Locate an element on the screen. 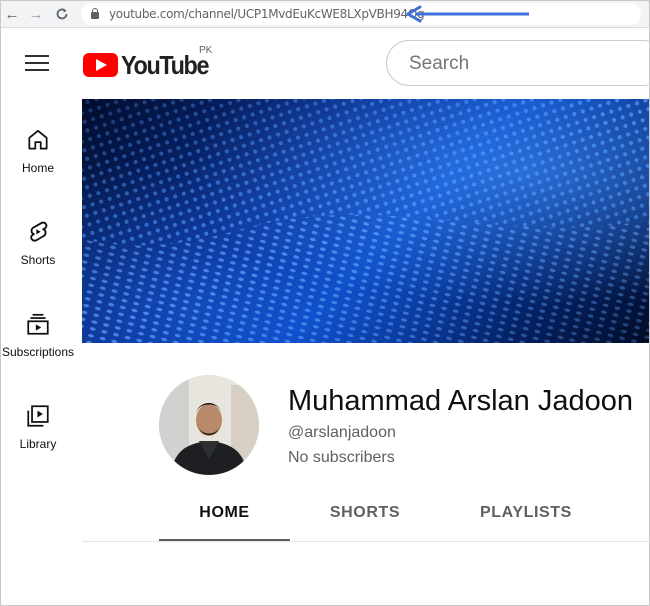 The height and width of the screenshot is (606, 650). youtube-logo: YouTube is located at coordinates (150, 65).